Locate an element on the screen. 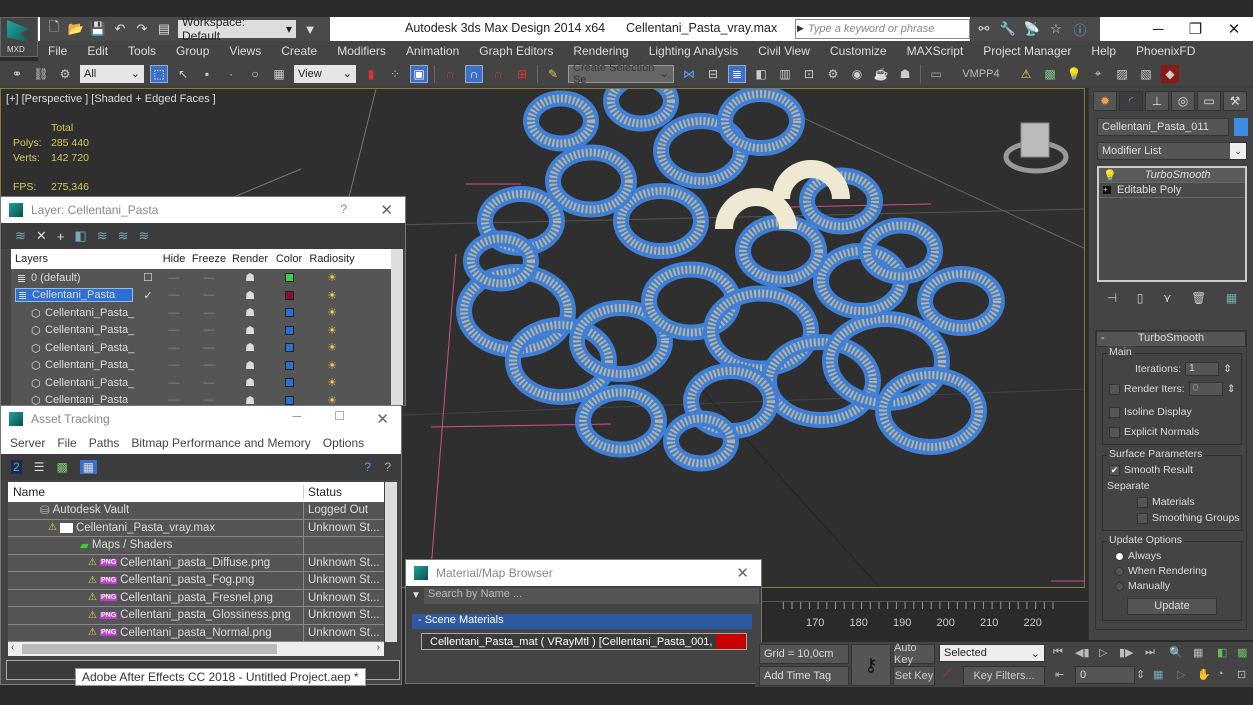  dialog-titlebar: Material/Map Browser ✕ is located at coordinates (583, 573).